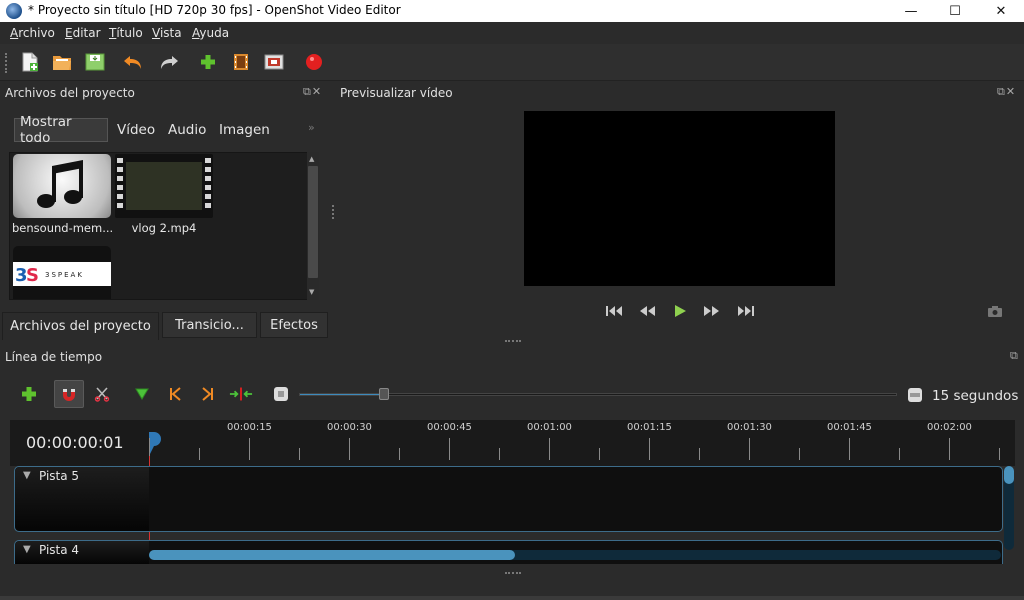 This screenshot has height=600, width=1024. What do you see at coordinates (142, 394) in the screenshot?
I see `add-marker-icon` at bounding box center [142, 394].